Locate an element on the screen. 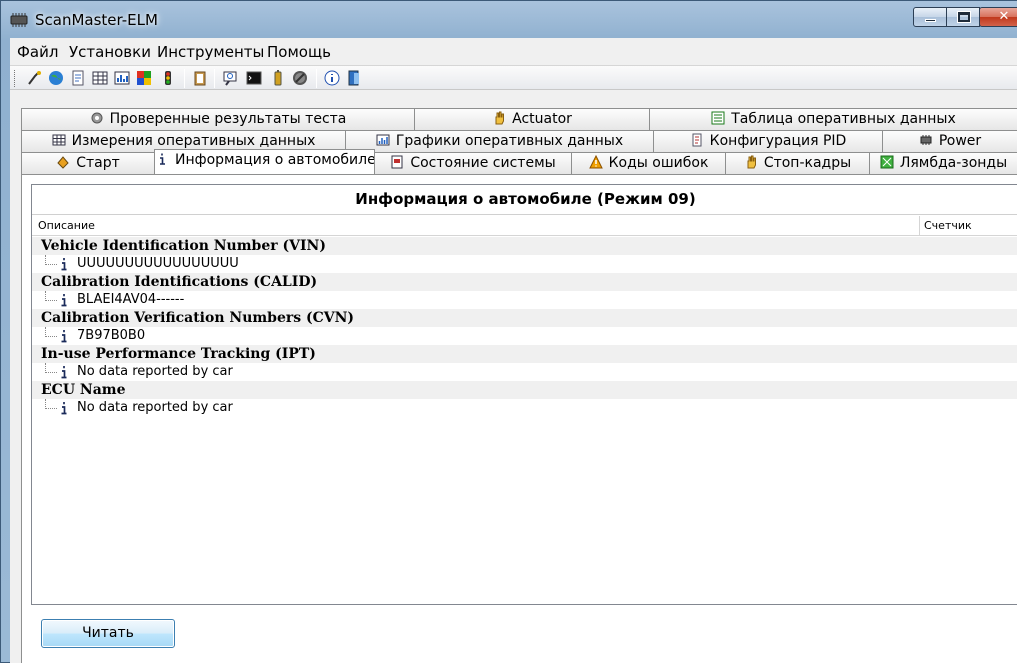  close-button: ✕ is located at coordinates (998, 17).